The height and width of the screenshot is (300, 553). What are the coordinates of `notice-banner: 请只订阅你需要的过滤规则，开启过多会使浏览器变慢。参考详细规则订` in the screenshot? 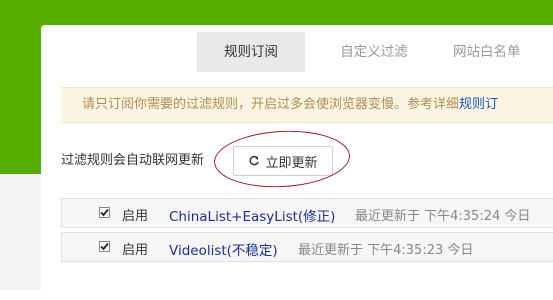 It's located at (307, 105).